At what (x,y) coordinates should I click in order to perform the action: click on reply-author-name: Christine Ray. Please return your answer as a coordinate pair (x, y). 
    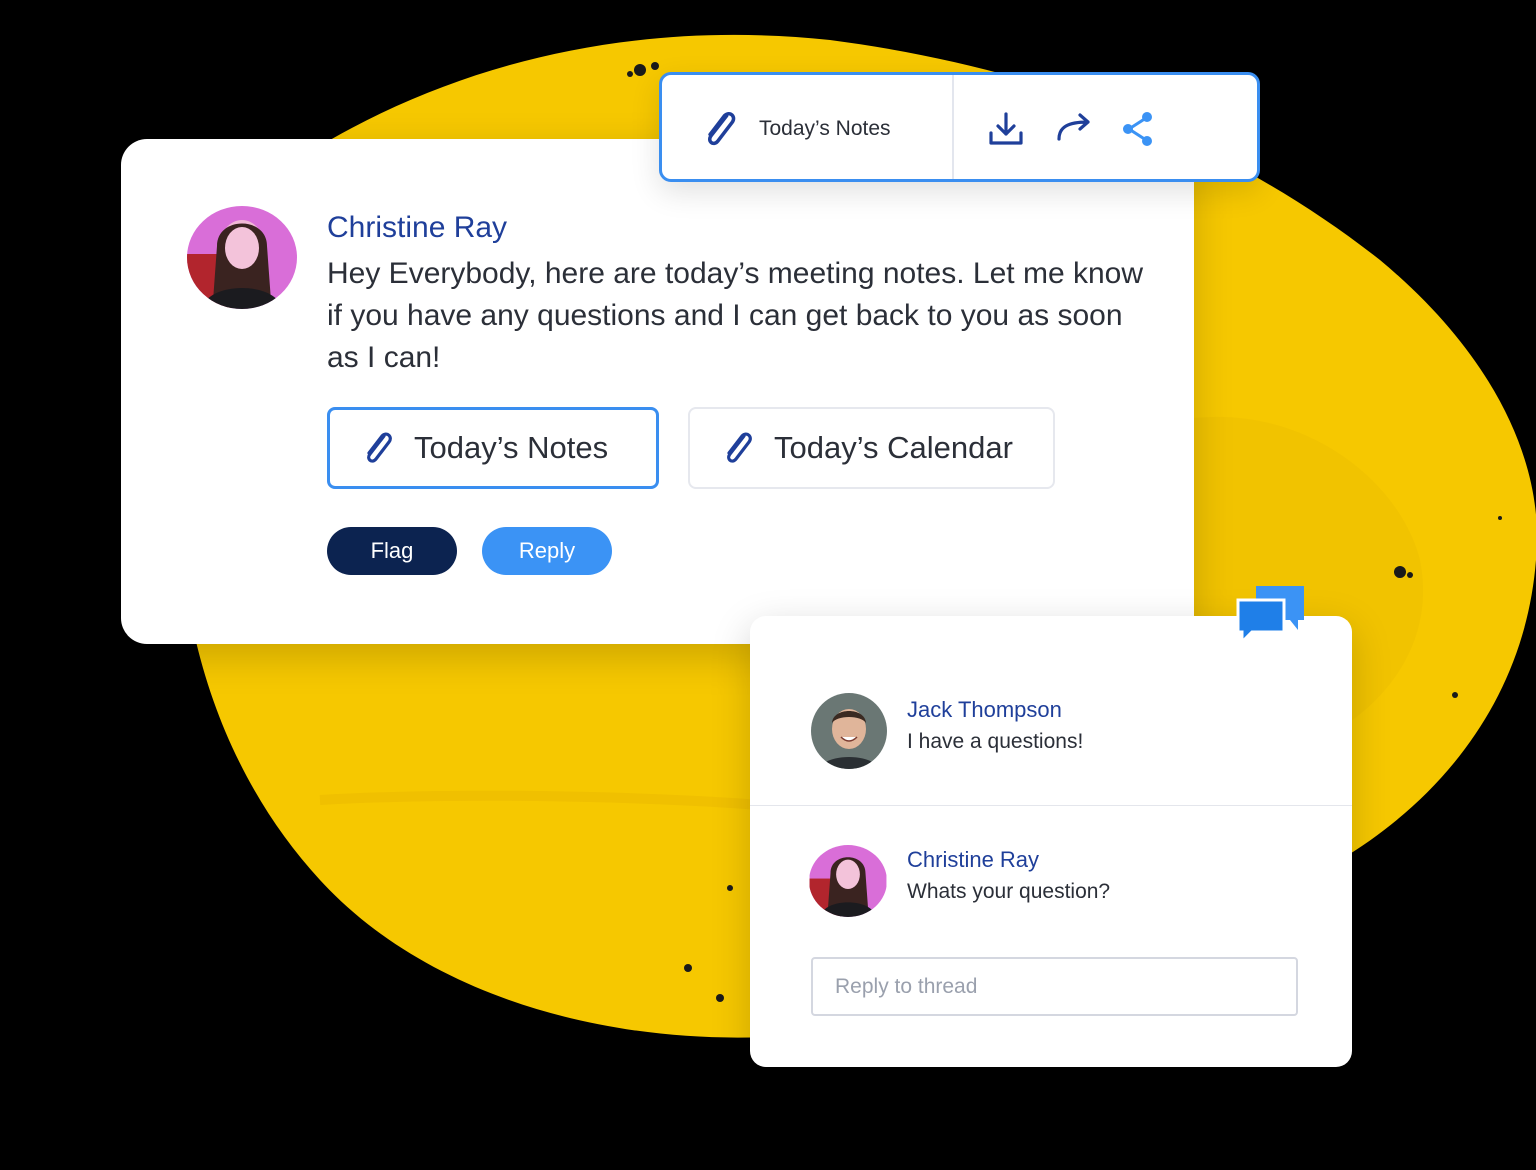
    Looking at the image, I should click on (973, 859).